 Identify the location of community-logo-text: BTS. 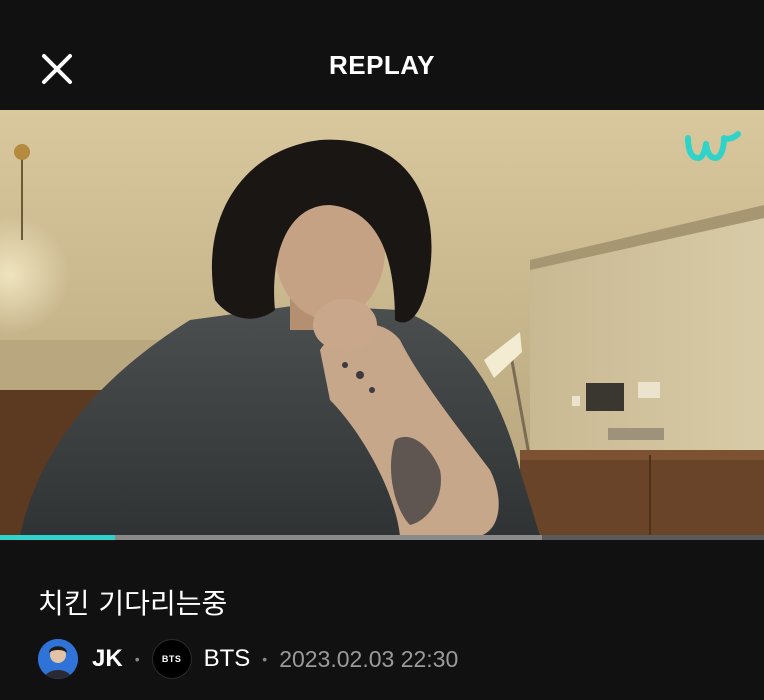
(171, 659).